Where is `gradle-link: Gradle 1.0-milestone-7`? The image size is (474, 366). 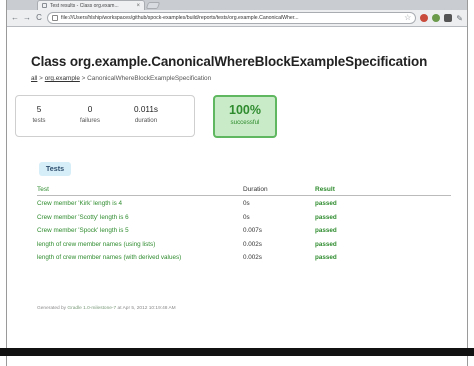
gradle-link: Gradle 1.0-milestone-7 is located at coordinates (91, 308).